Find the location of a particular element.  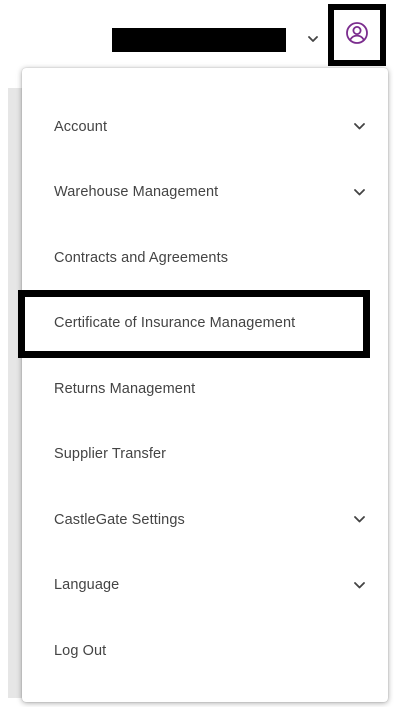

menu-item-label: Supplier Transfer is located at coordinates (110, 454).